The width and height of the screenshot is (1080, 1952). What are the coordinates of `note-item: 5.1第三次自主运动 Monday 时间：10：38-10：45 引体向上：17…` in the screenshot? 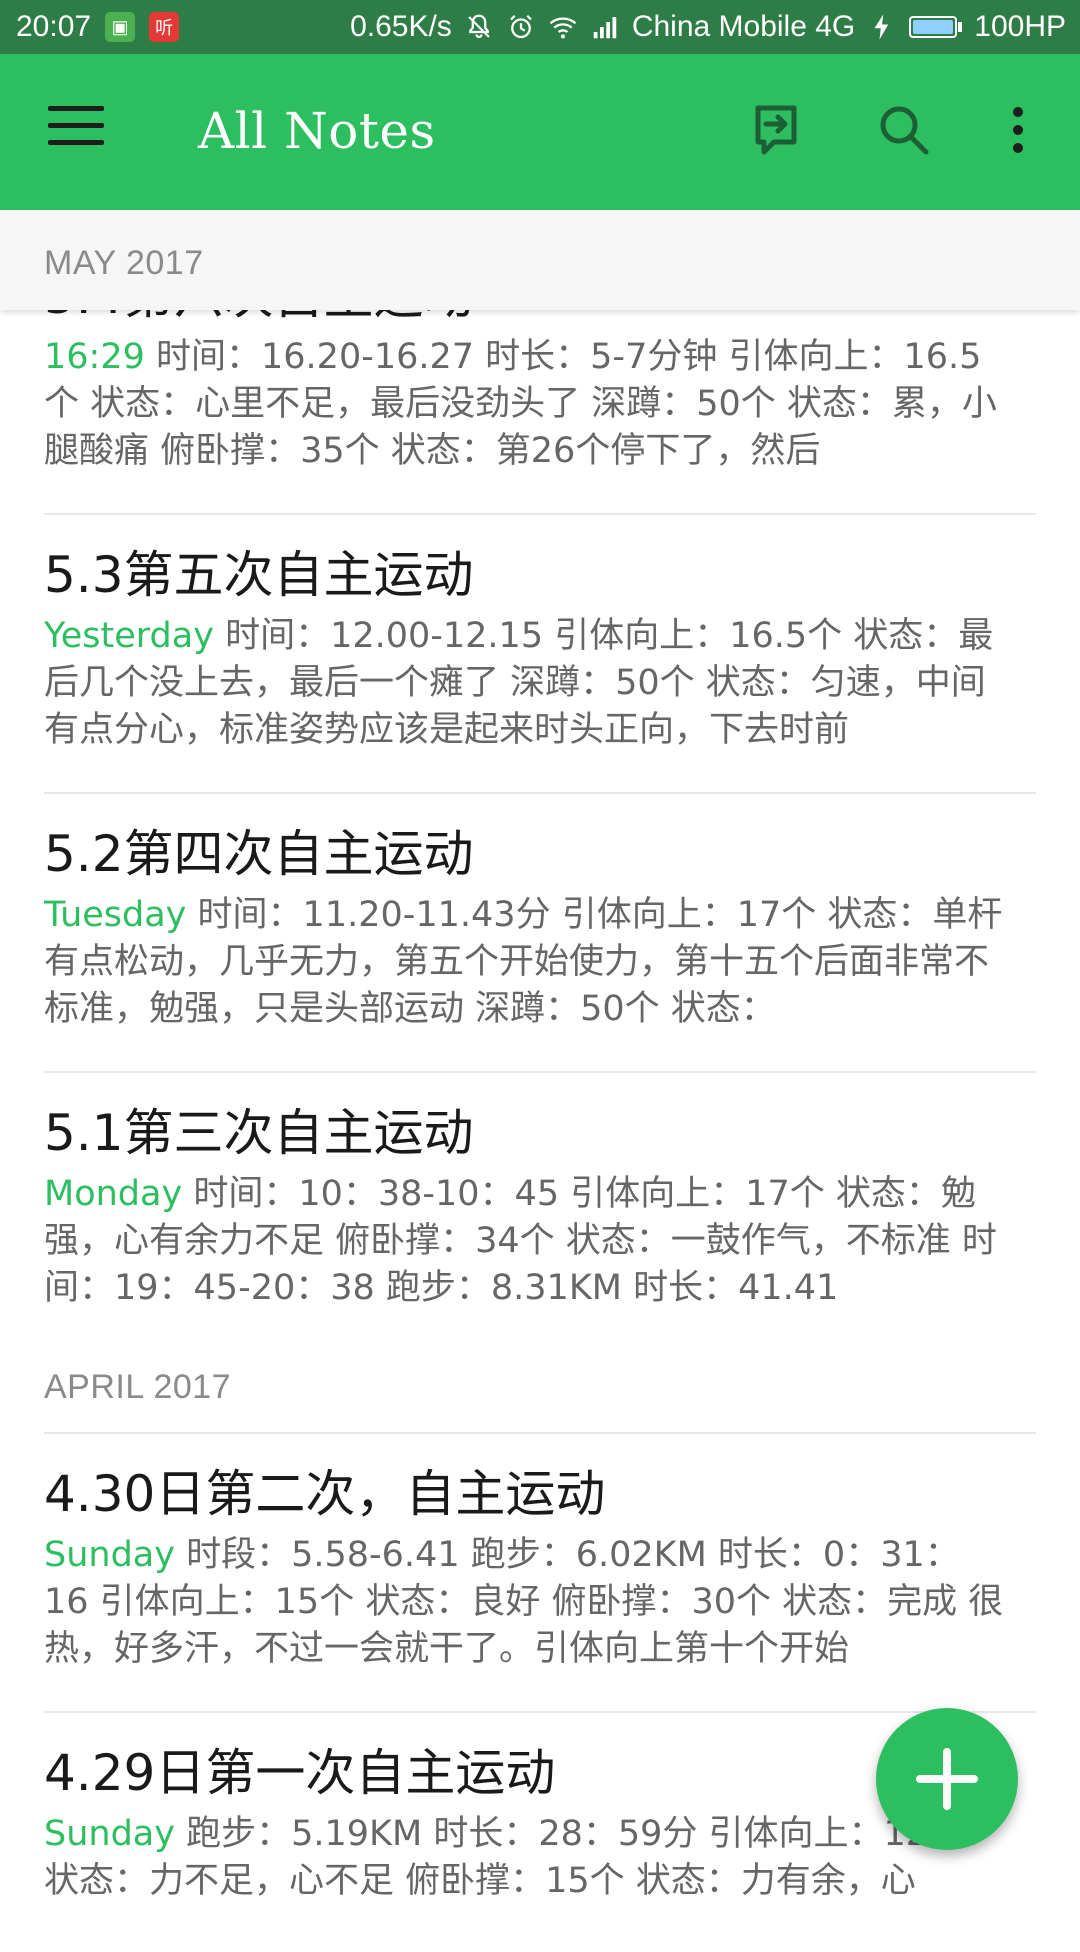 It's located at (540, 1207).